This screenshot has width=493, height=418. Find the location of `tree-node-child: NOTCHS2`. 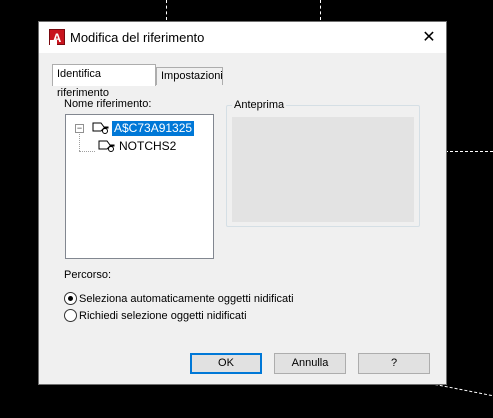

tree-node-child: NOTCHS2 is located at coordinates (147, 146).